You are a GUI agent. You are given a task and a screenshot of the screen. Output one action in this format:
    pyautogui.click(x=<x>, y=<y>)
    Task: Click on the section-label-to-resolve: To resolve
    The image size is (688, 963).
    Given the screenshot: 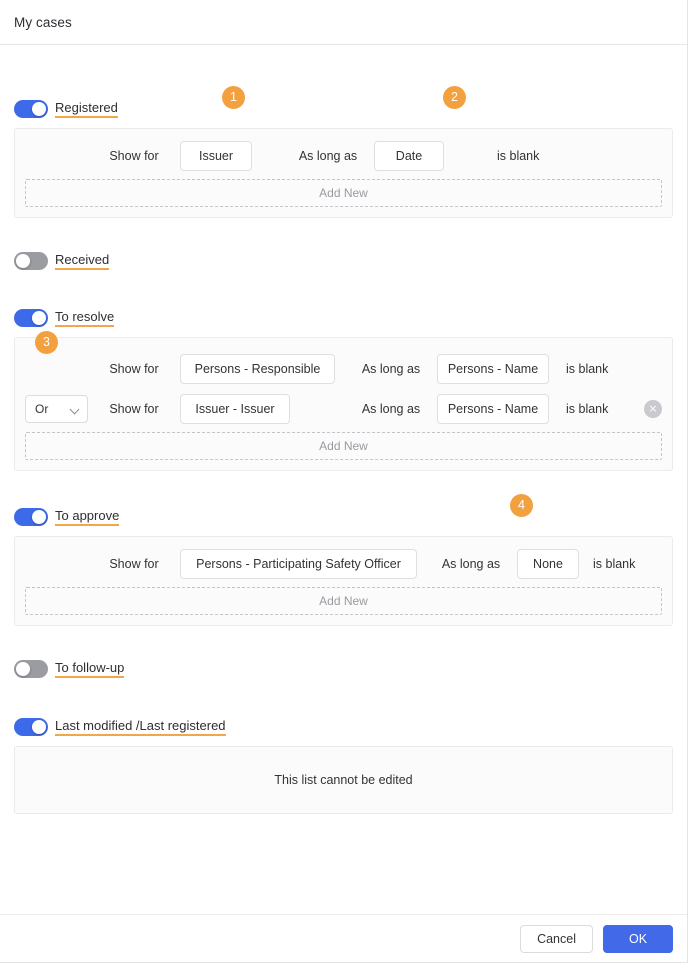 What is the action you would take?
    pyautogui.click(x=85, y=318)
    